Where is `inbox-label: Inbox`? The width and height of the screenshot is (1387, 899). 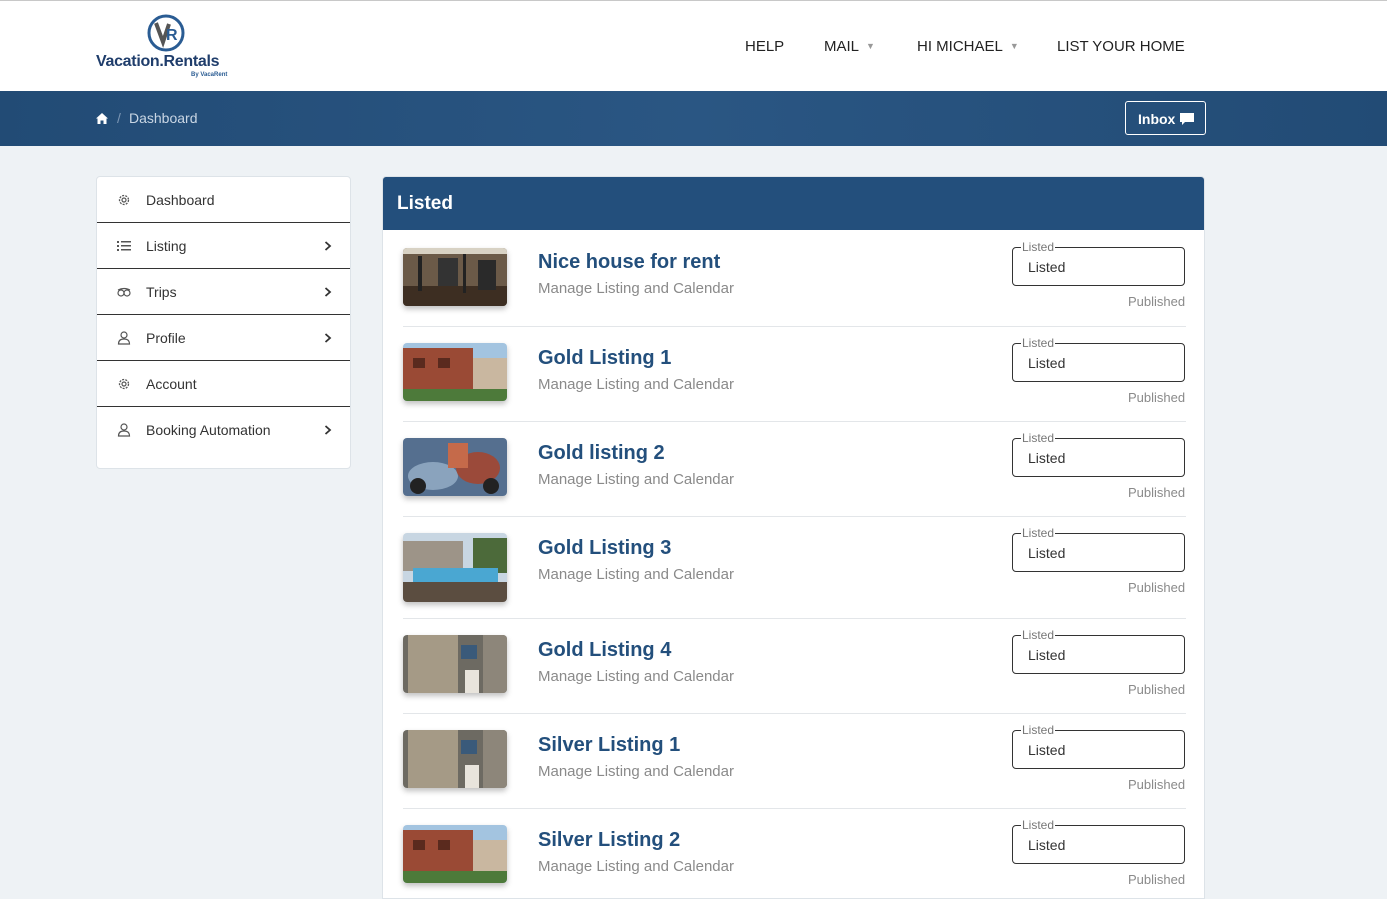
inbox-label: Inbox is located at coordinates (1157, 119).